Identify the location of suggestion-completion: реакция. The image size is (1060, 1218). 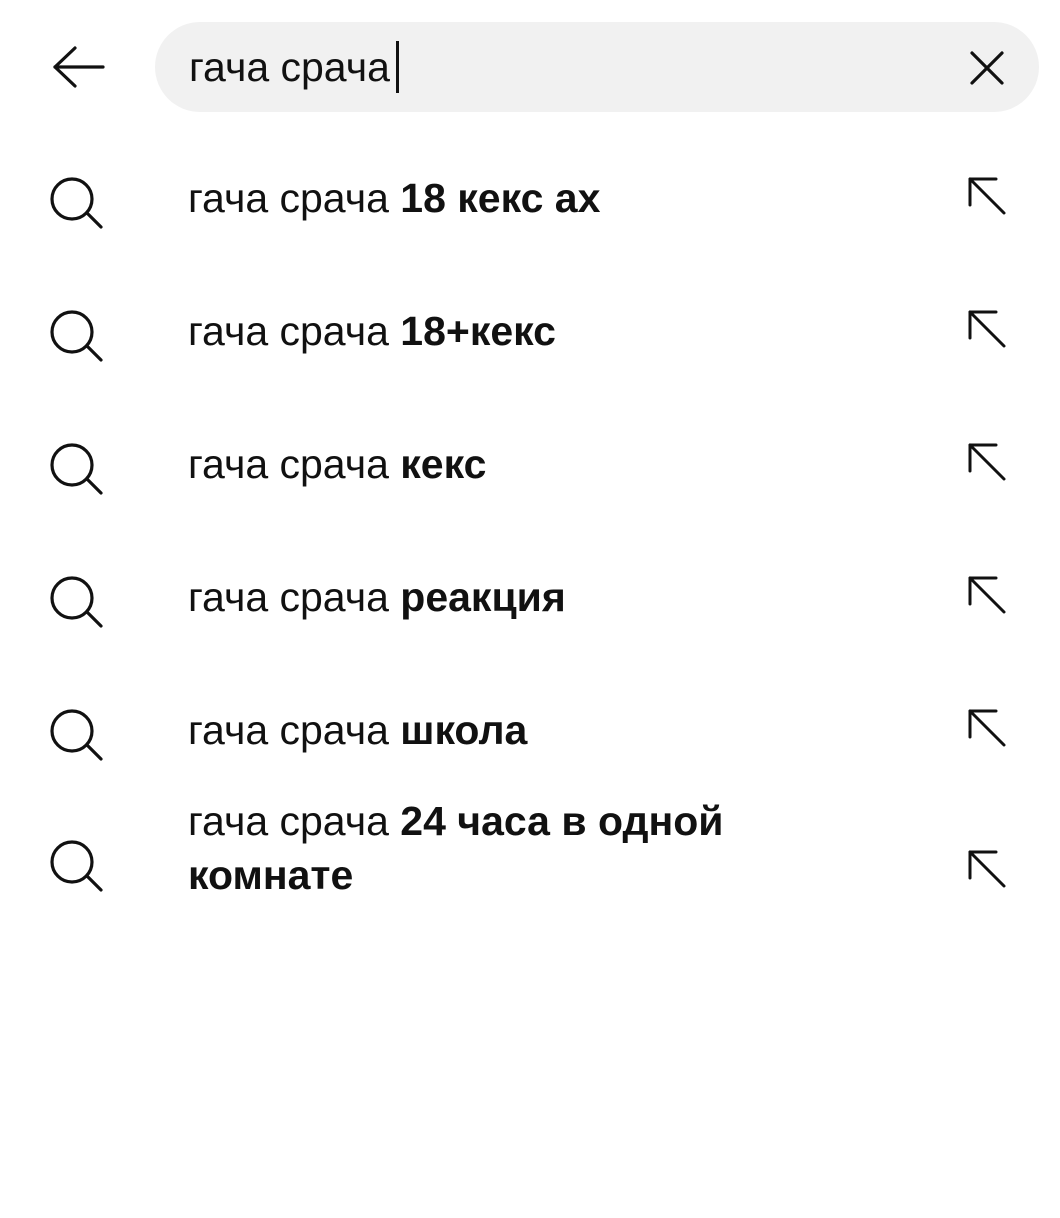
(483, 597).